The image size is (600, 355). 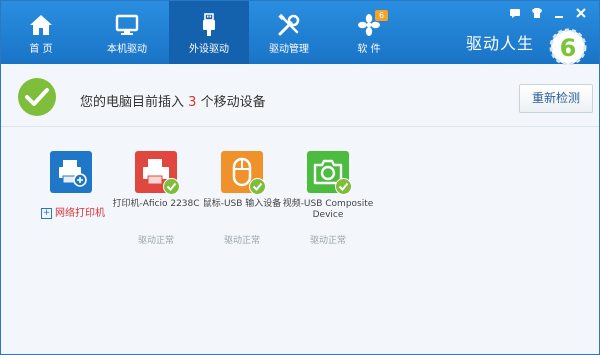 I want to click on add-network-printer-label: 网络打印机, so click(x=80, y=213).